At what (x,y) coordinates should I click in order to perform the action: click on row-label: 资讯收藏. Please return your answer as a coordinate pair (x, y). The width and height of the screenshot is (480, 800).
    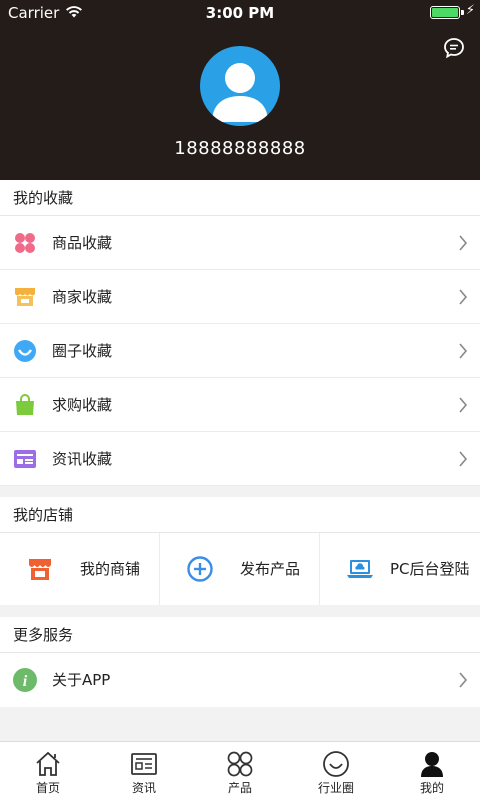
    Looking at the image, I should click on (82, 459).